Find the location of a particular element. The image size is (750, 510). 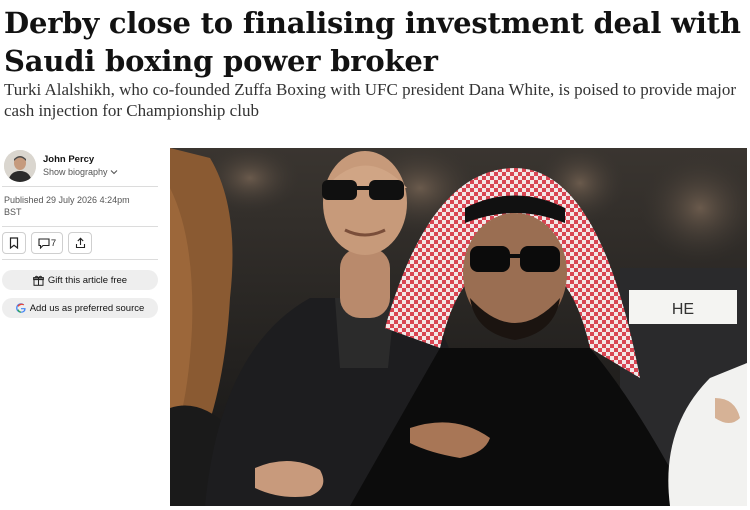

bookmark-button is located at coordinates (14, 243).